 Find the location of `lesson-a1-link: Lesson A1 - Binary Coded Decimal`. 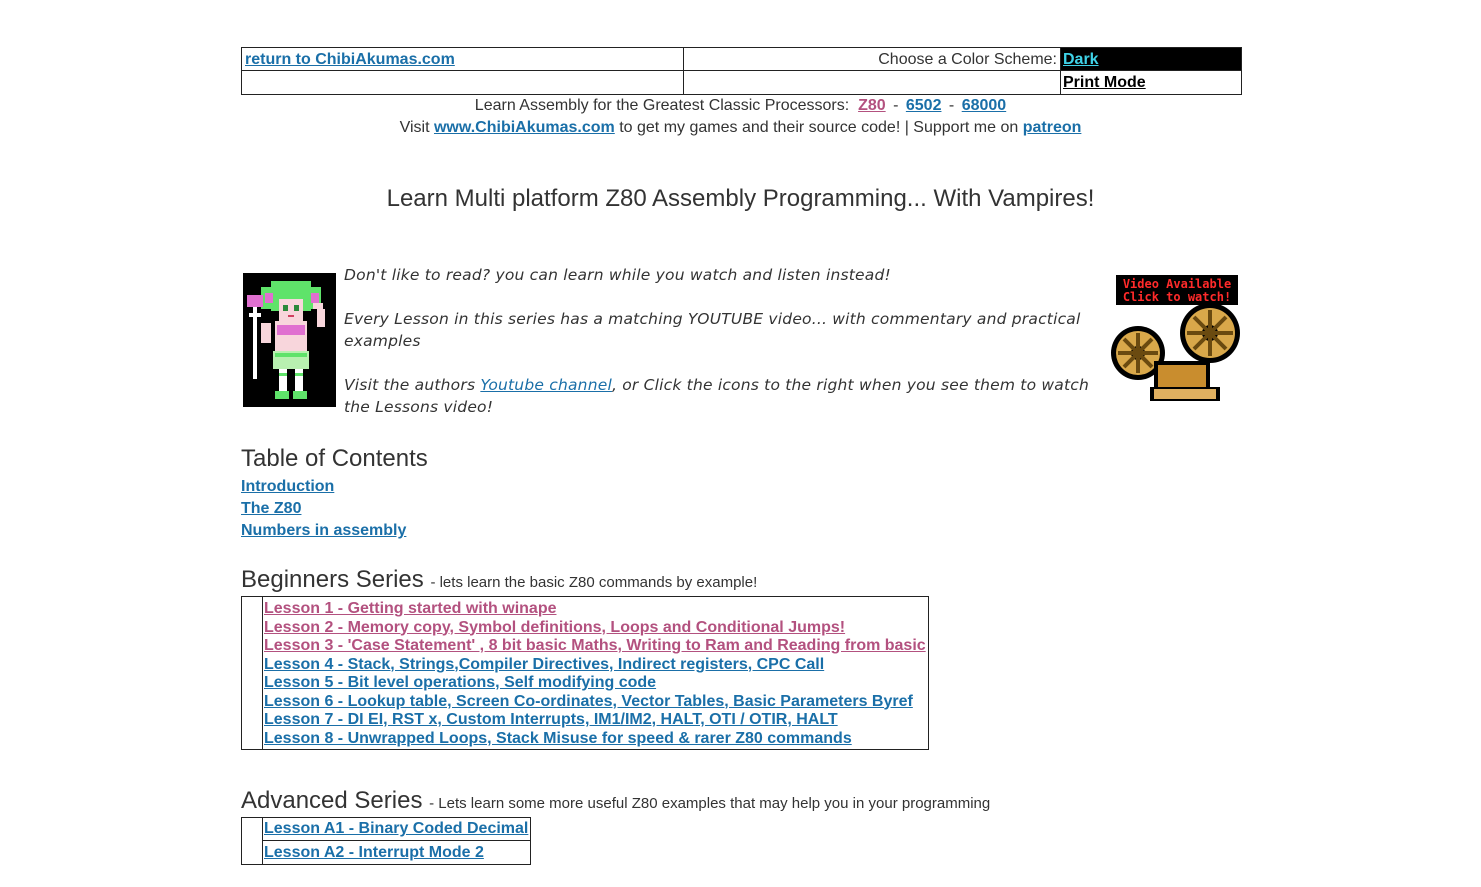

lesson-a1-link: Lesson A1 - Binary Coded Decimal is located at coordinates (396, 828).